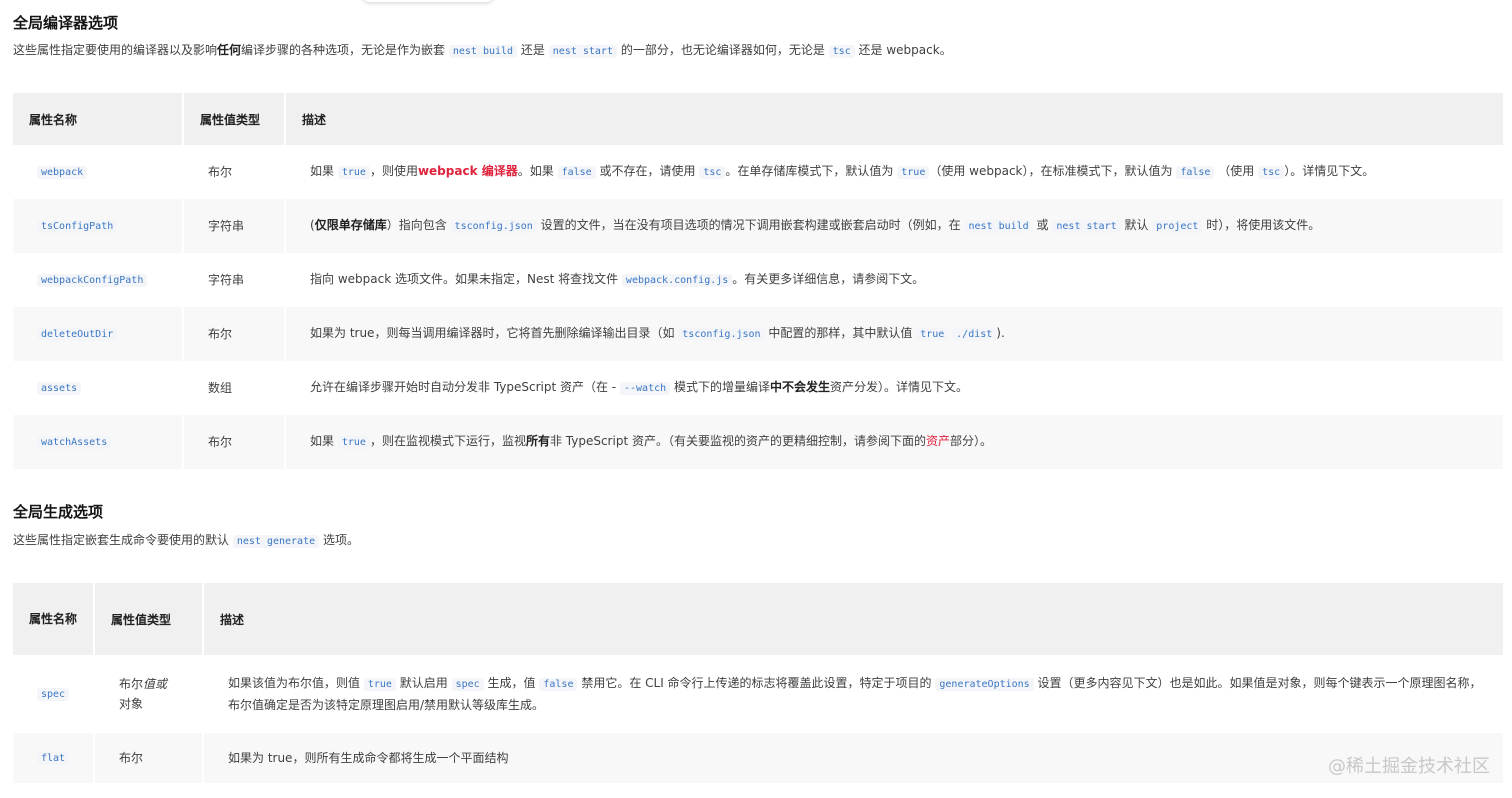 This screenshot has width=1512, height=798. What do you see at coordinates (53, 758) in the screenshot?
I see `property-name: flat` at bounding box center [53, 758].